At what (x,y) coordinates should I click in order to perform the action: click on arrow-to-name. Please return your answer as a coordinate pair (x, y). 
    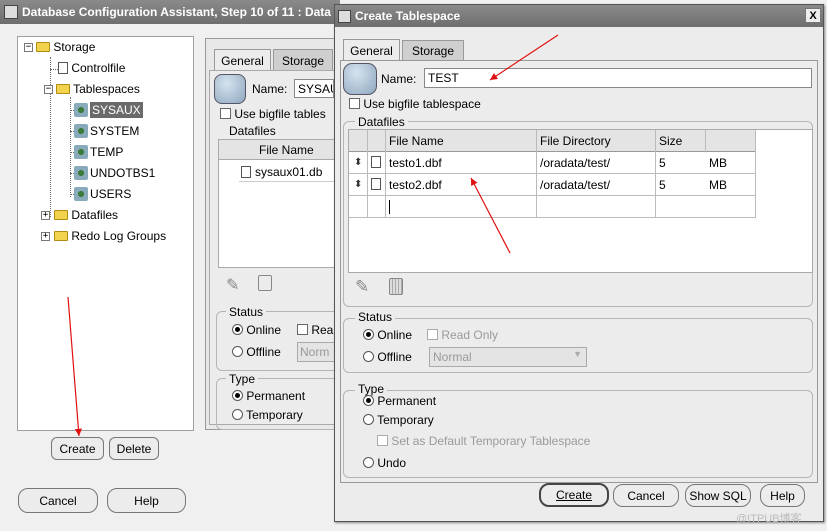
    Looking at the image, I should click on (524, 57).